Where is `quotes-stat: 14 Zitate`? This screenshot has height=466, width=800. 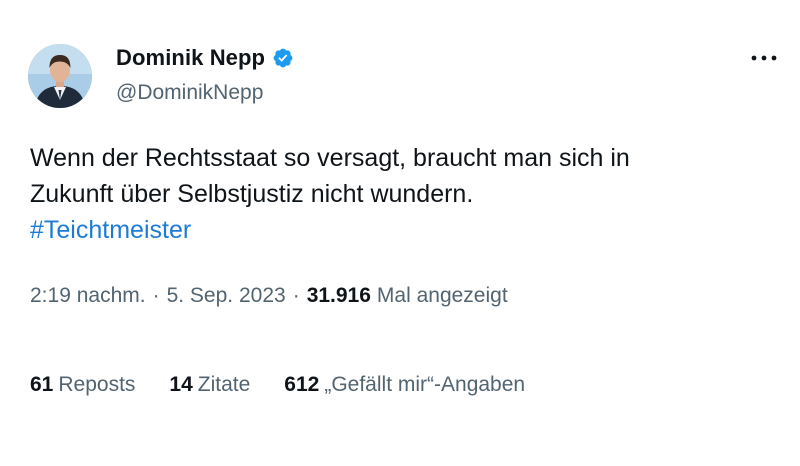
quotes-stat: 14 Zitate is located at coordinates (209, 385).